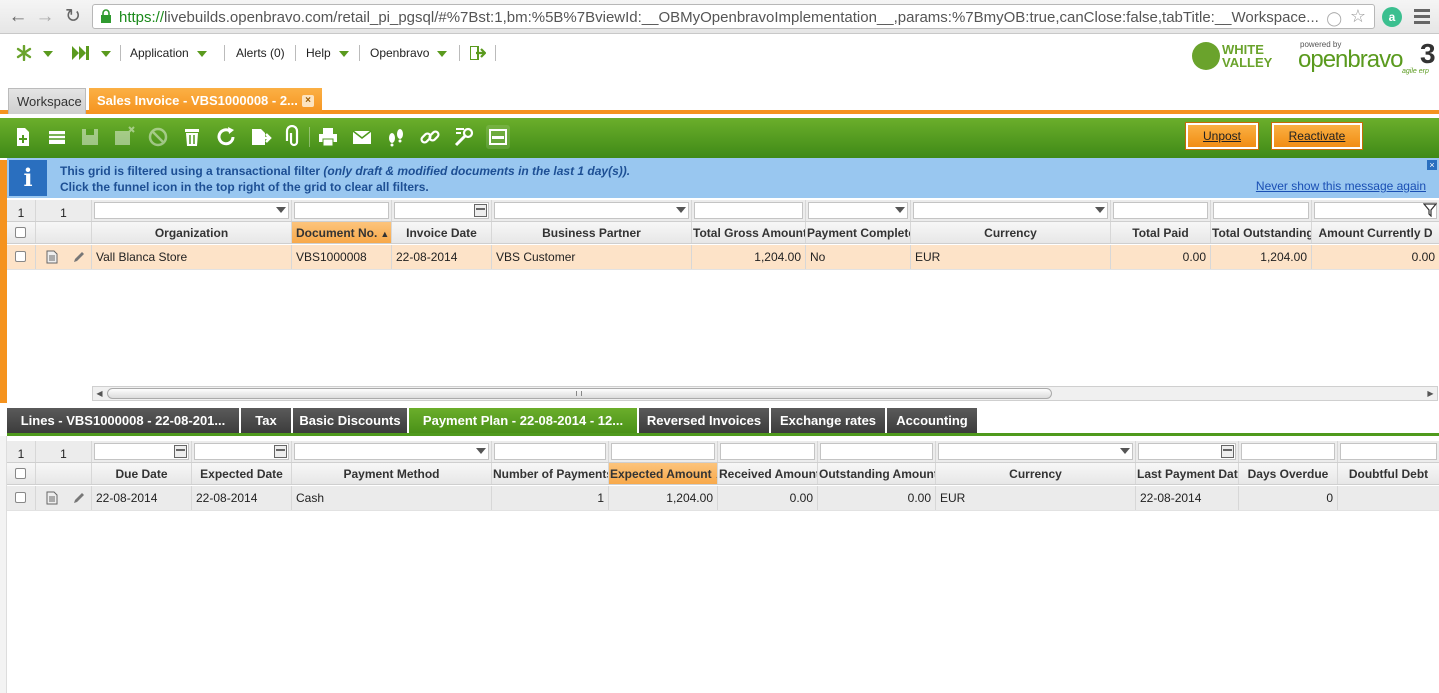  What do you see at coordinates (1288, 451) in the screenshot?
I see `days-overdue-filter` at bounding box center [1288, 451].